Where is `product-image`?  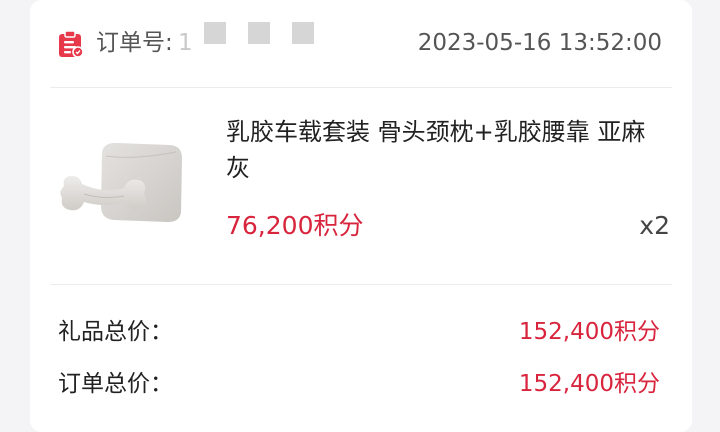 product-image is located at coordinates (124, 186).